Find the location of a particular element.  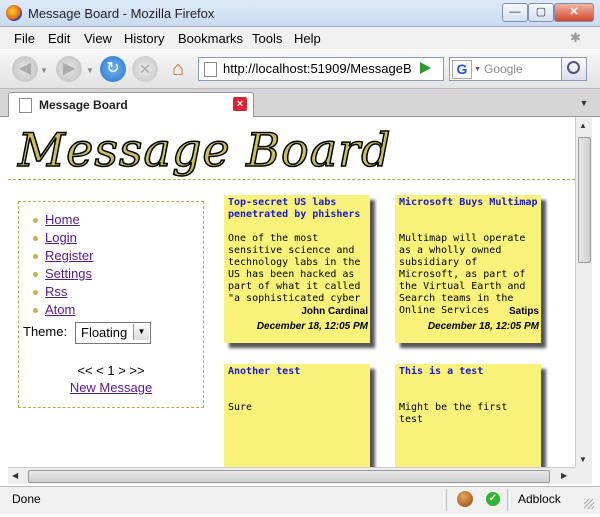

vertical-scroll-thumb is located at coordinates (584, 200).